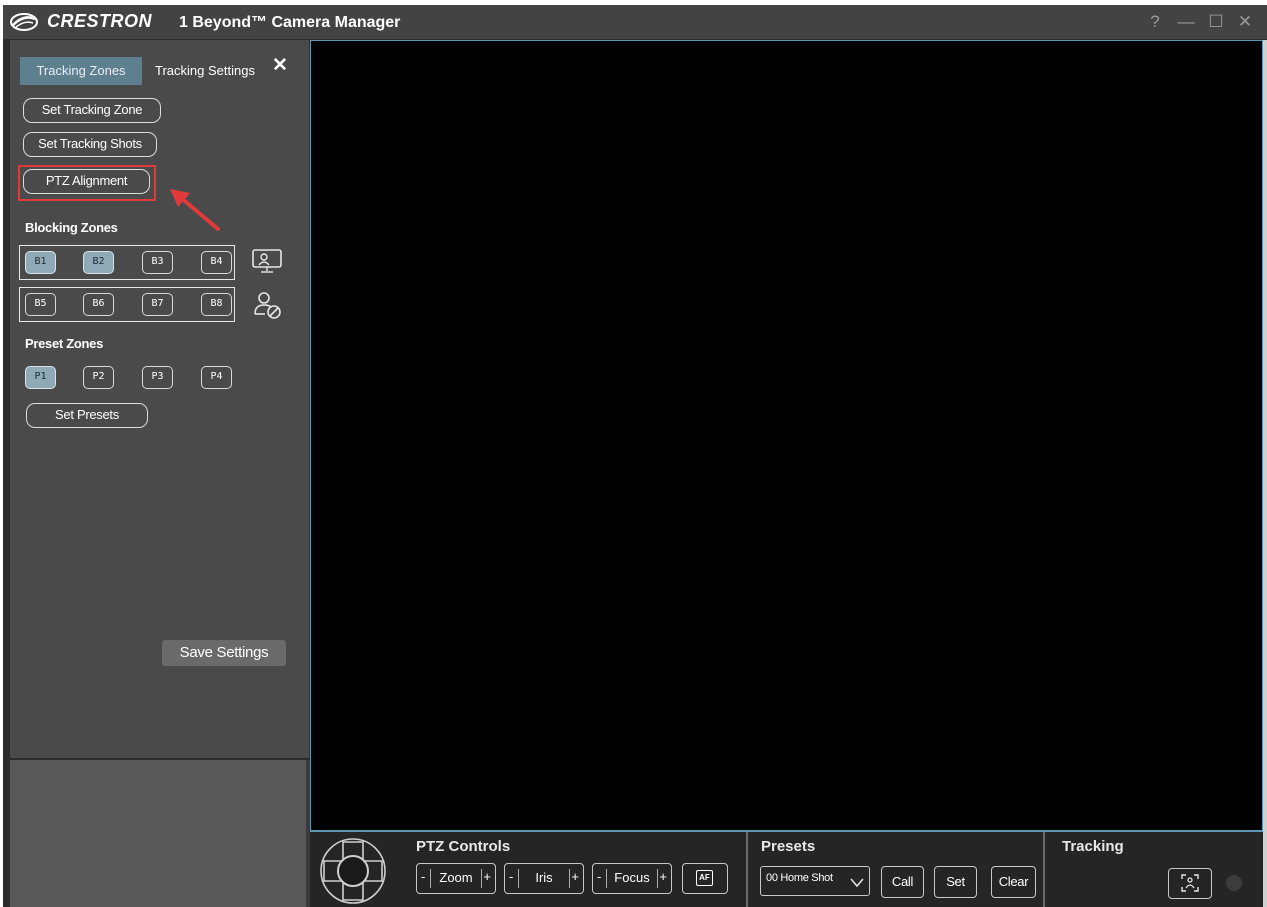 Image resolution: width=1267 pixels, height=907 pixels. I want to click on preset-select: 00 Home Shot, so click(815, 881).